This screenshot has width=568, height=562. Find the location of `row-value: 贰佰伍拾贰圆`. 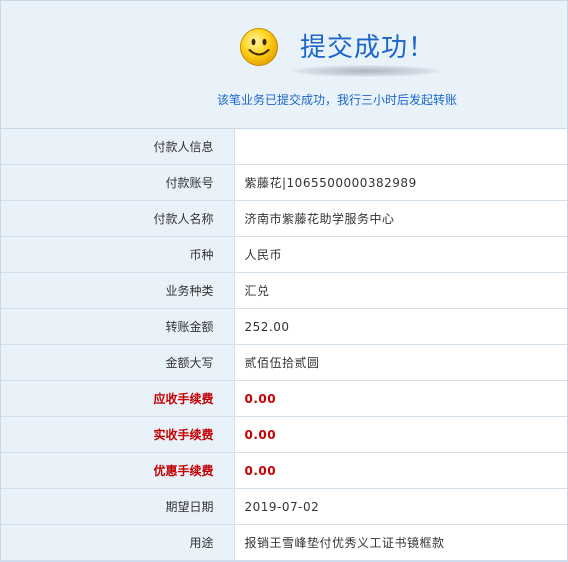

row-value: 贰佰伍拾贰圆 is located at coordinates (400, 362).